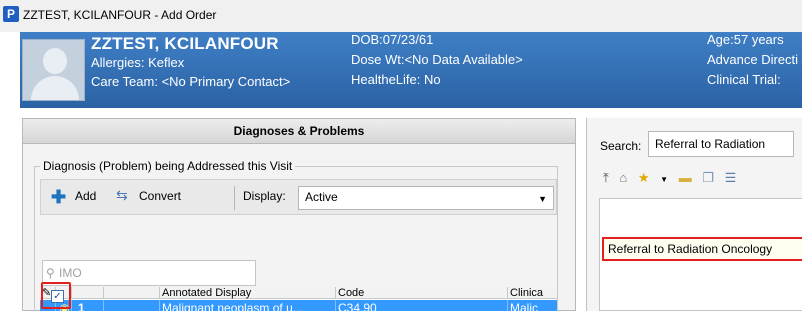 This screenshot has height=311, width=802. Describe the element at coordinates (731, 177) in the screenshot. I see `list-icon: ☰` at that location.